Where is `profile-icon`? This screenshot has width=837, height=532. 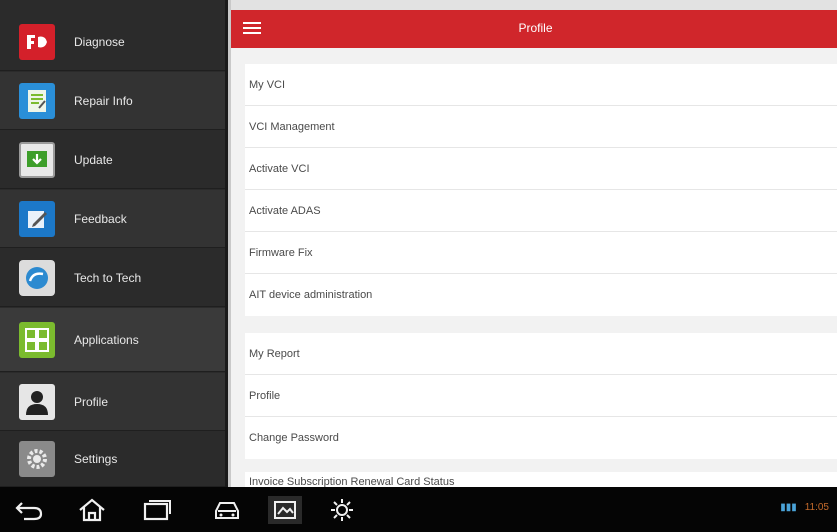
profile-icon is located at coordinates (37, 401).